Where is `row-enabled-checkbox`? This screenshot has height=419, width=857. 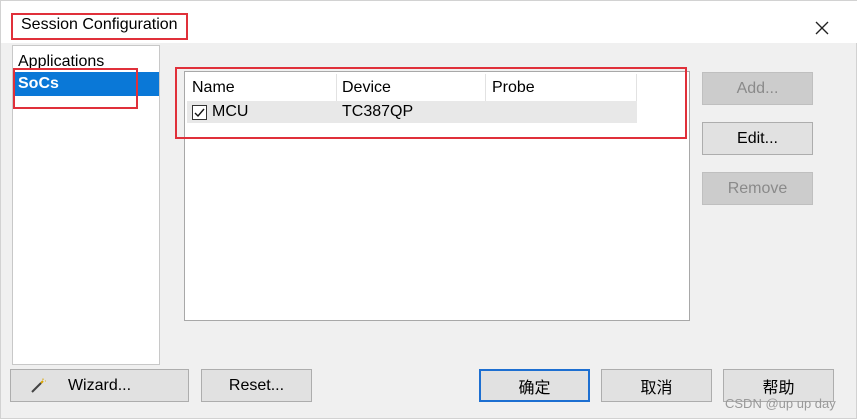
row-enabled-checkbox is located at coordinates (199, 112).